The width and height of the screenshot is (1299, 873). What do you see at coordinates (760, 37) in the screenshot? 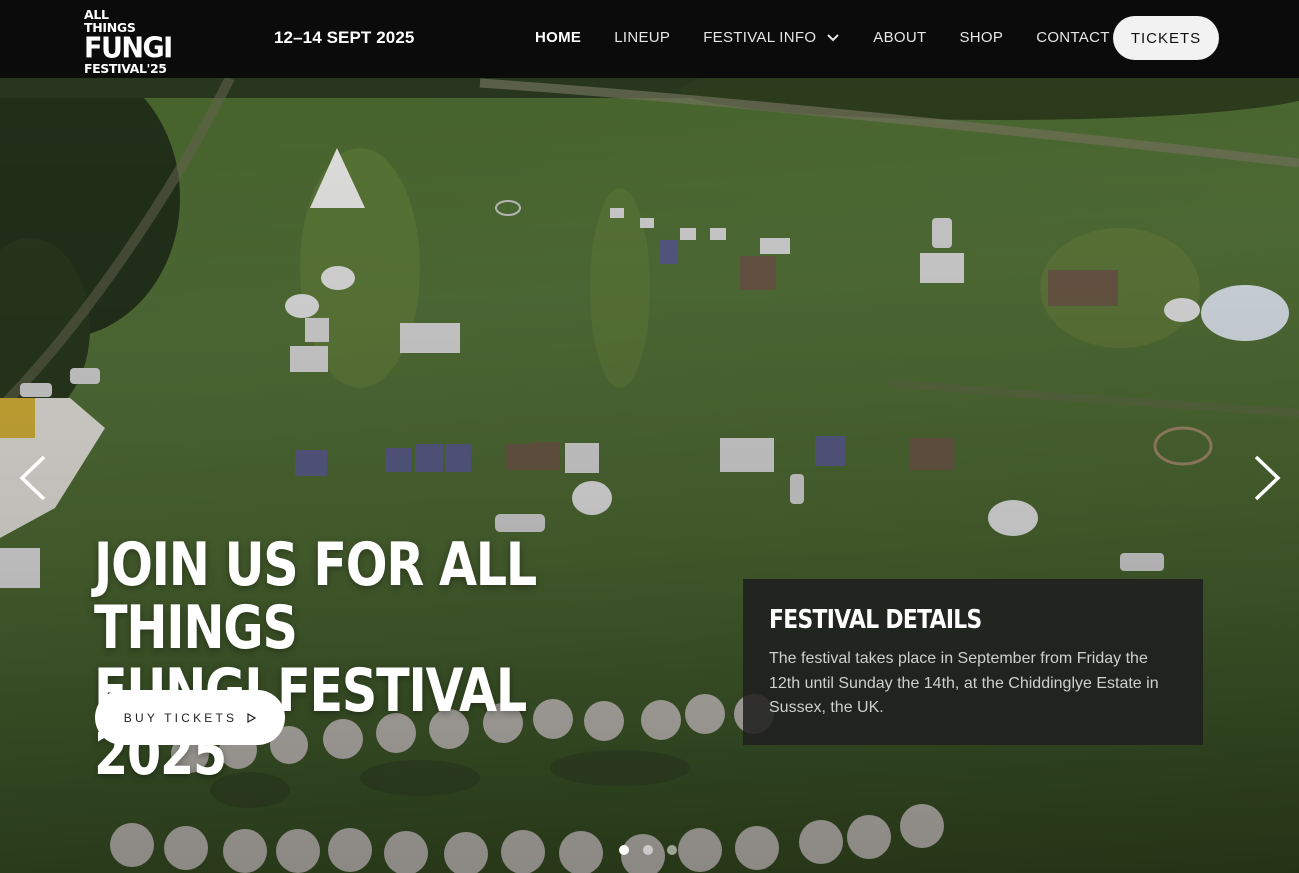
I see `nav-festival-info-label: FESTIVAL INFO` at bounding box center [760, 37].